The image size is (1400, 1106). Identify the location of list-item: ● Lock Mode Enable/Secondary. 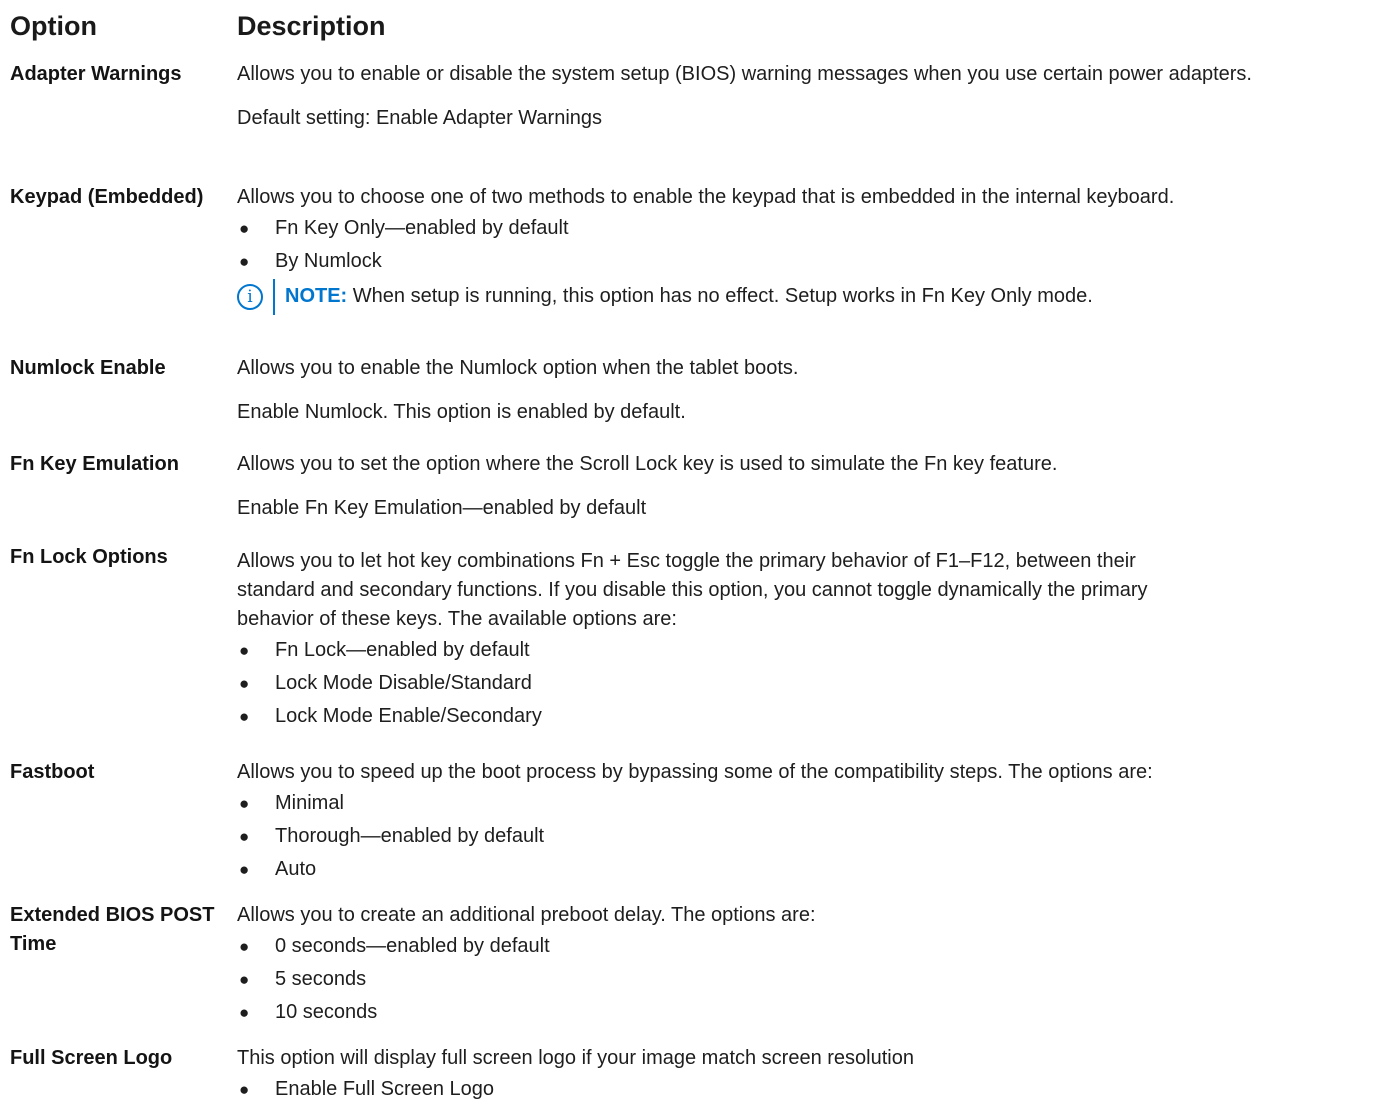
(818, 716).